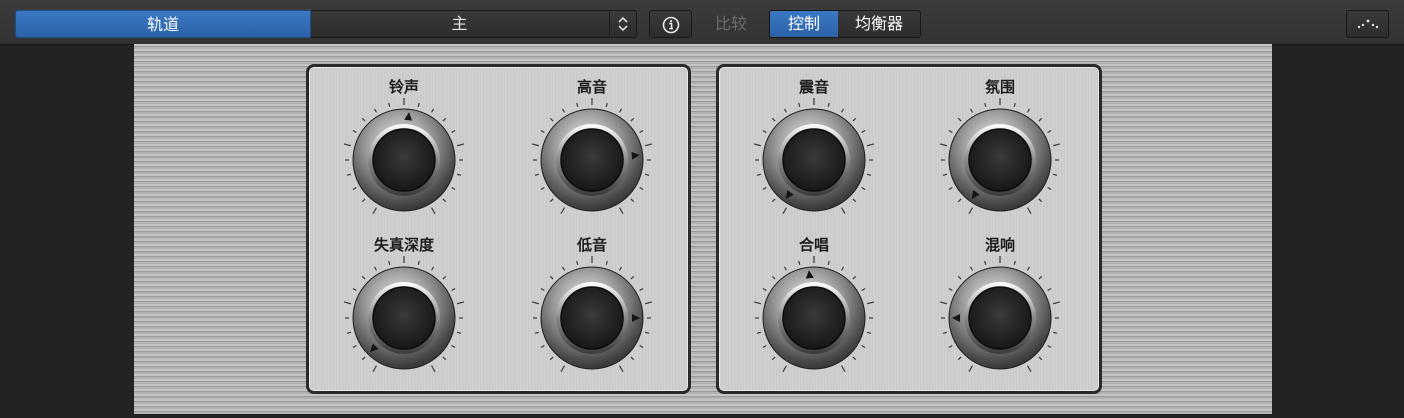 This screenshot has height=418, width=1404. I want to click on link-button, so click(1367, 24).